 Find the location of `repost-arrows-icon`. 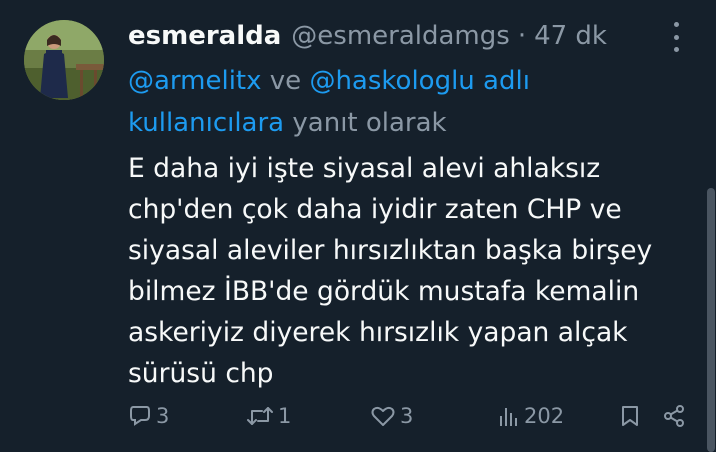

repost-arrows-icon is located at coordinates (260, 416).